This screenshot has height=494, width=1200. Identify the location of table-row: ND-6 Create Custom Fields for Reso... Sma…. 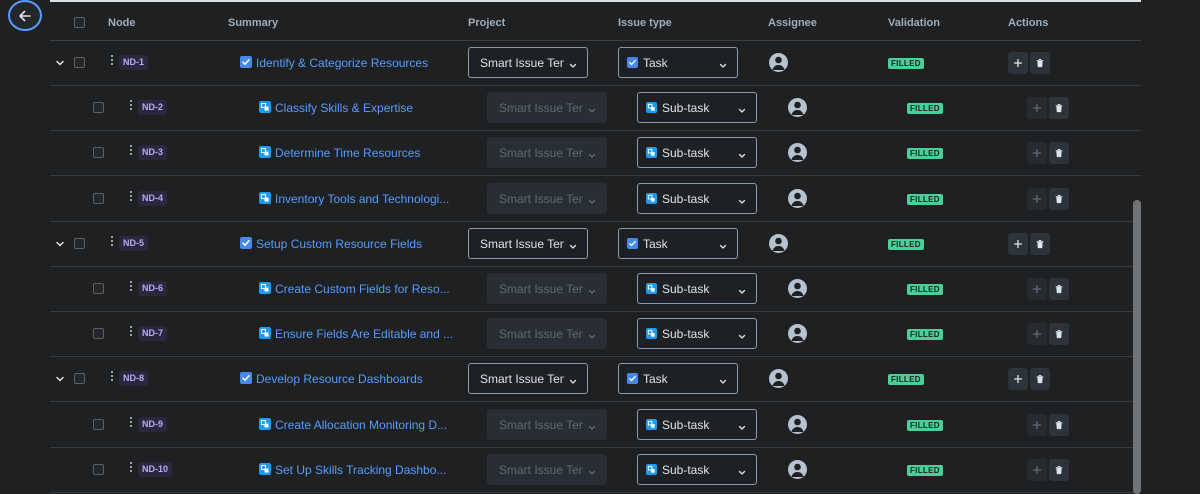
(595, 289).